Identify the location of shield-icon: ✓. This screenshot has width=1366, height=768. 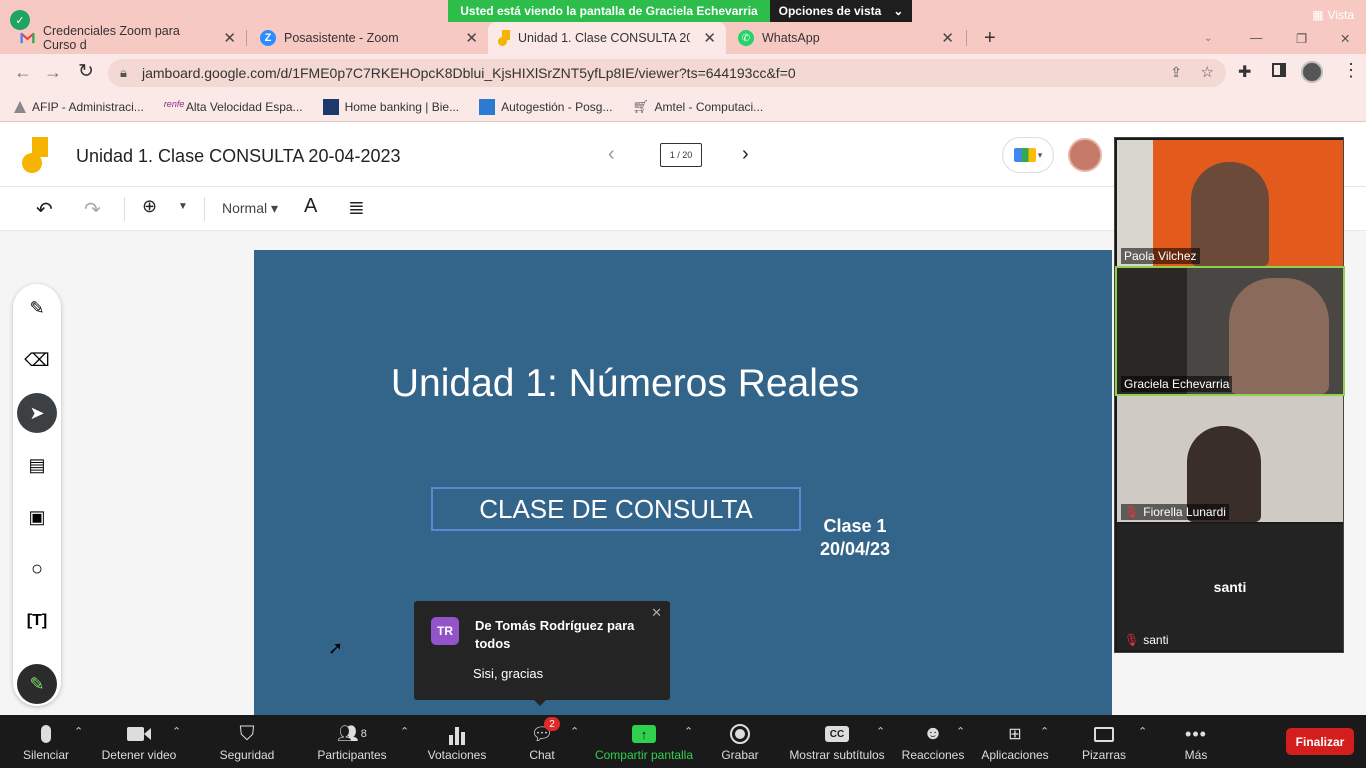
(20, 20).